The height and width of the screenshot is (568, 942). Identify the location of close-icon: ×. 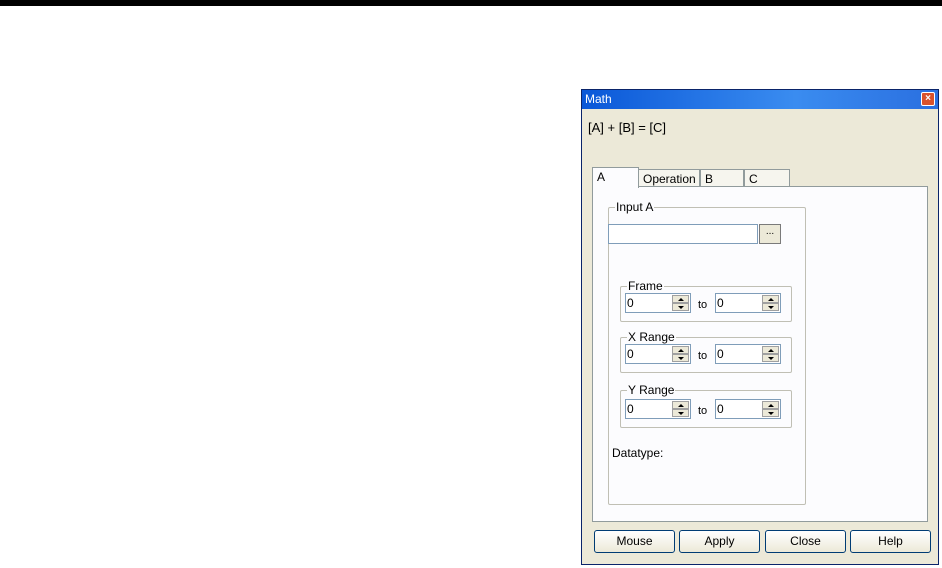
(928, 98).